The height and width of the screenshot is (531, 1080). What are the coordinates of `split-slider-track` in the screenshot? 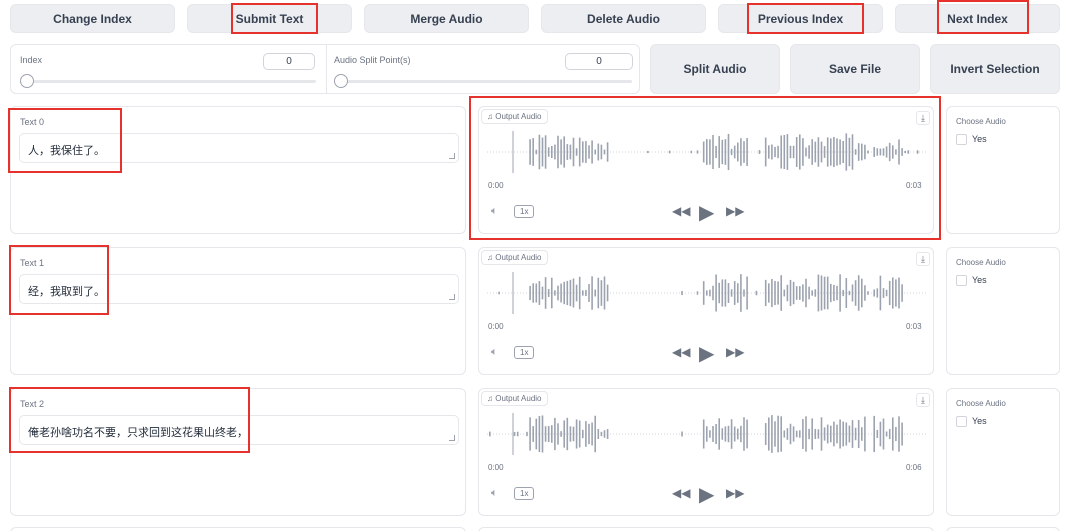 It's located at (483, 81).